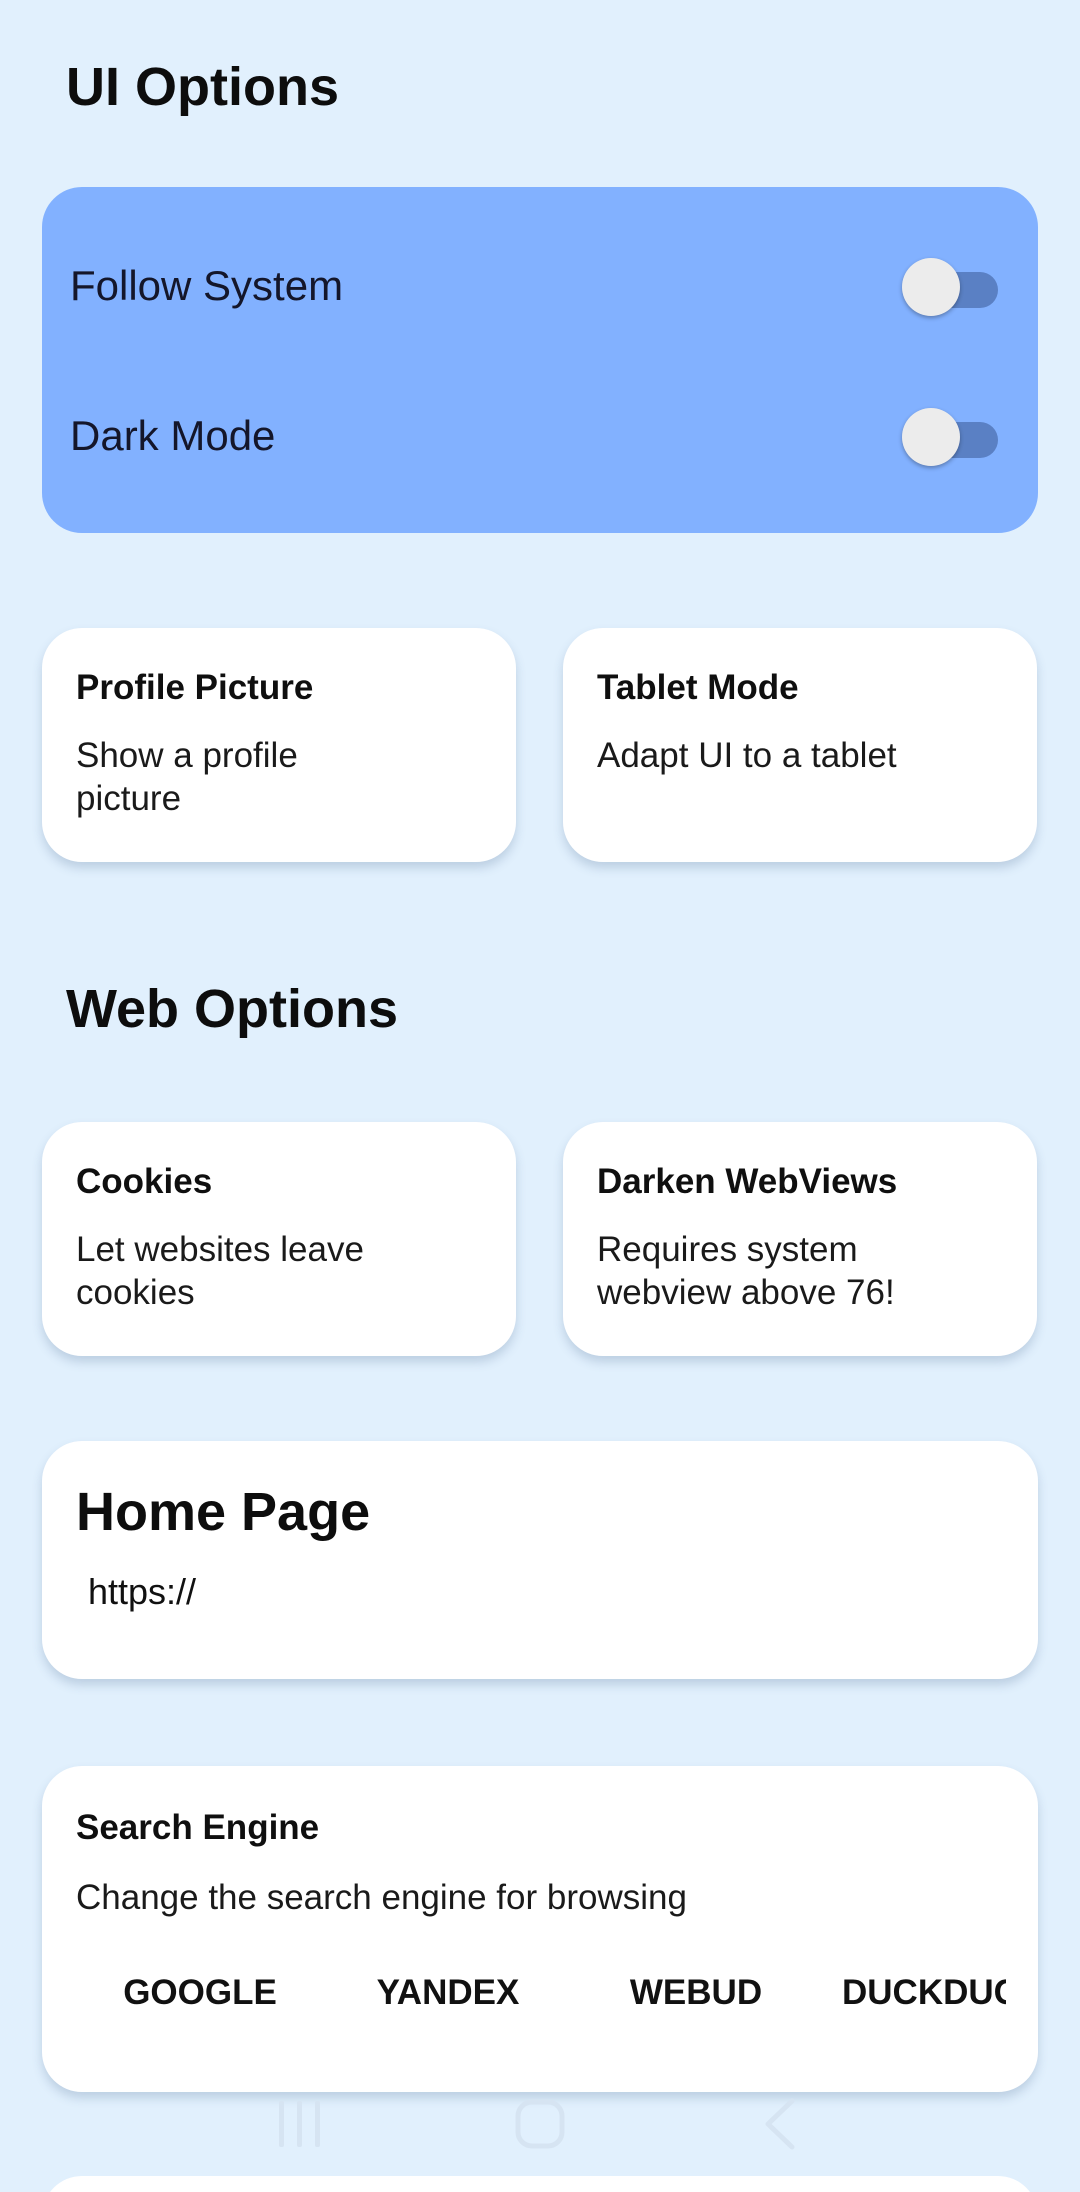 Image resolution: width=1080 pixels, height=2192 pixels. Describe the element at coordinates (538, 1592) in the screenshot. I see `home-page-url-input` at that location.